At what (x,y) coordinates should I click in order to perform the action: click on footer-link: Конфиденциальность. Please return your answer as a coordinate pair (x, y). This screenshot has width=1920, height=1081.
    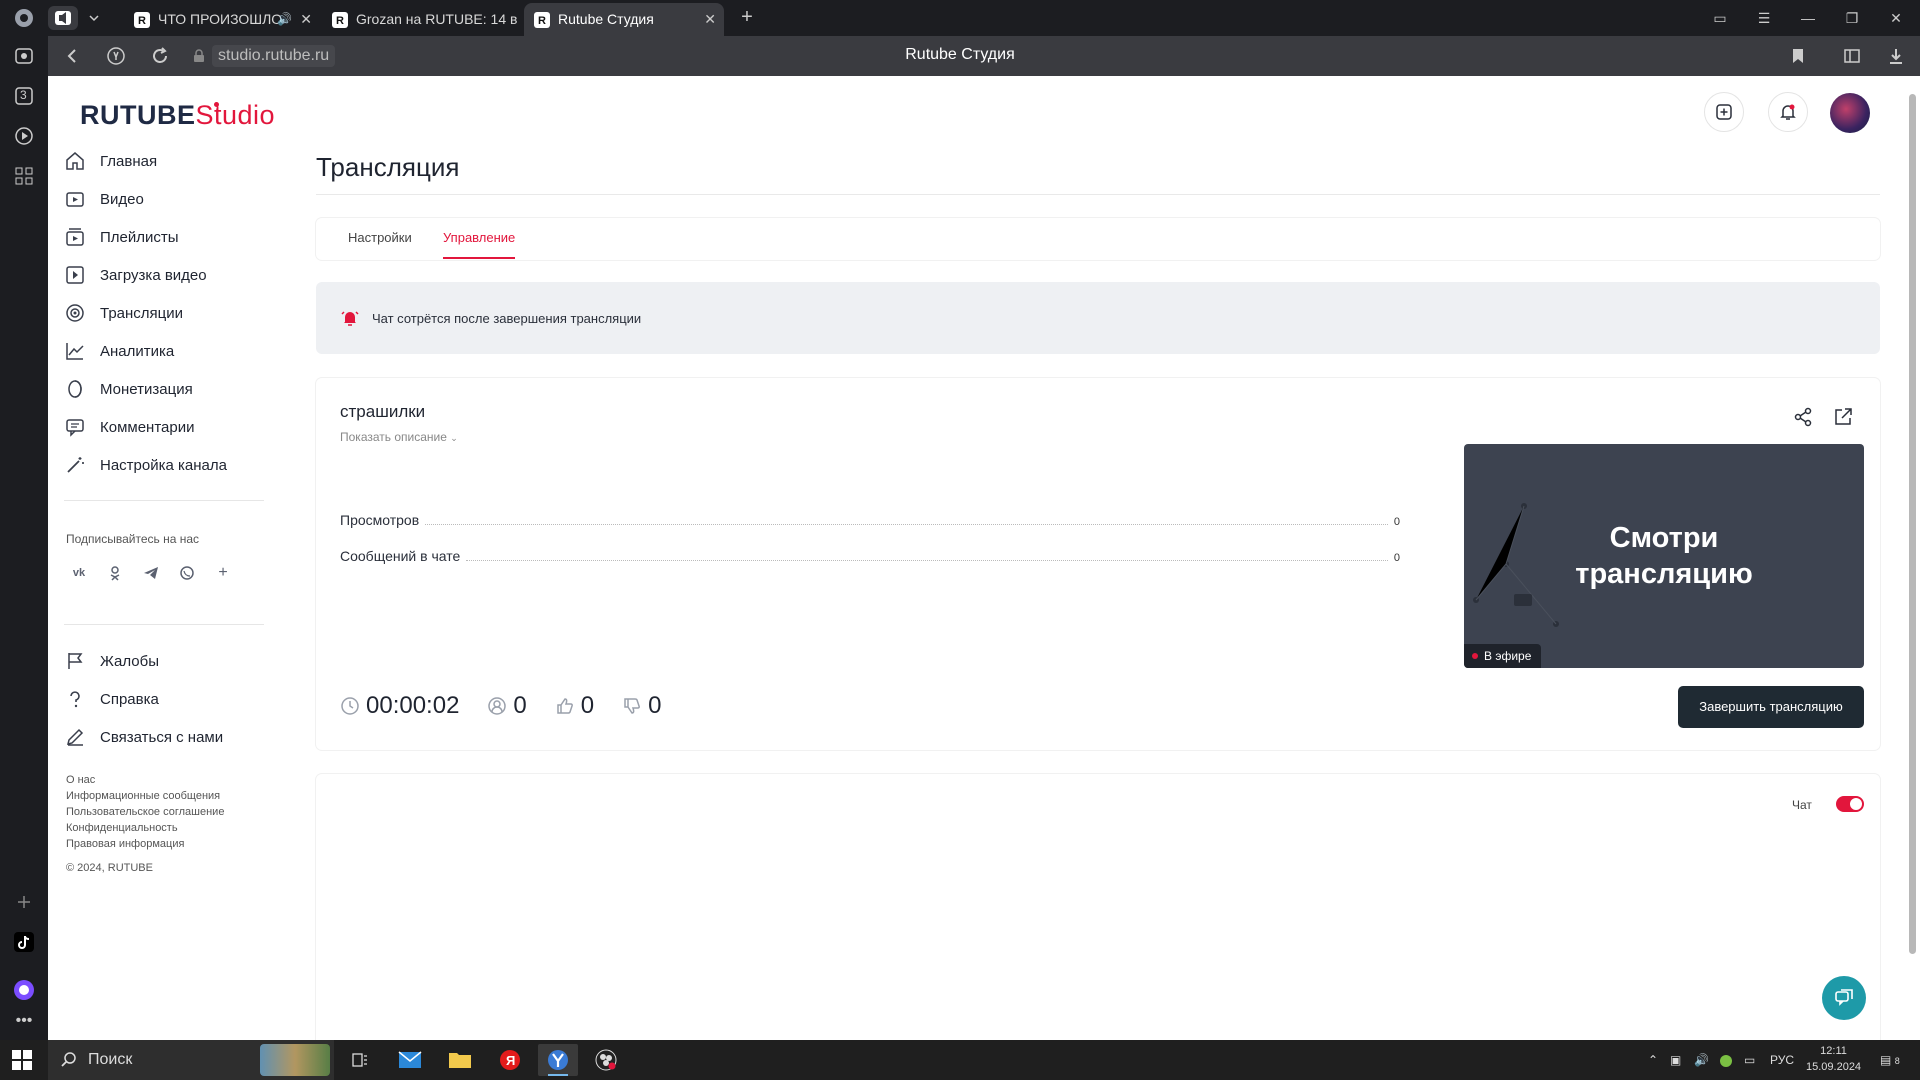
    Looking at the image, I should click on (145, 828).